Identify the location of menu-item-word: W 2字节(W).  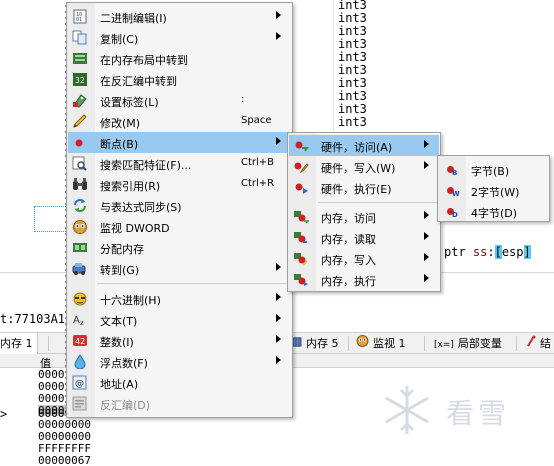
(493, 190).